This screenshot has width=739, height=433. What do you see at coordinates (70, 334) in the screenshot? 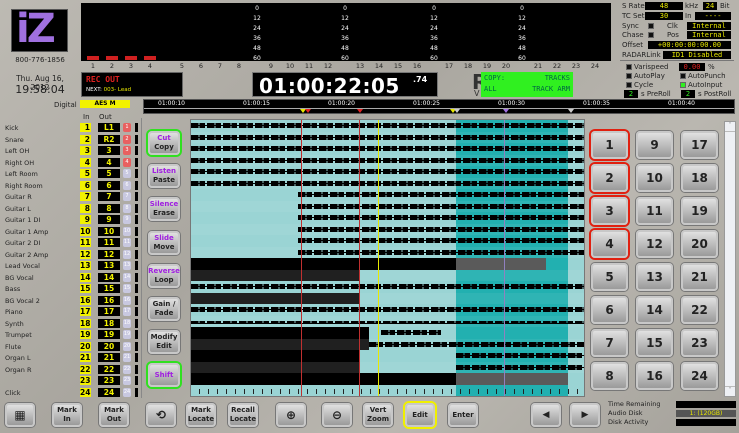
I see `track-row: Trumpet 19 19 19` at bounding box center [70, 334].